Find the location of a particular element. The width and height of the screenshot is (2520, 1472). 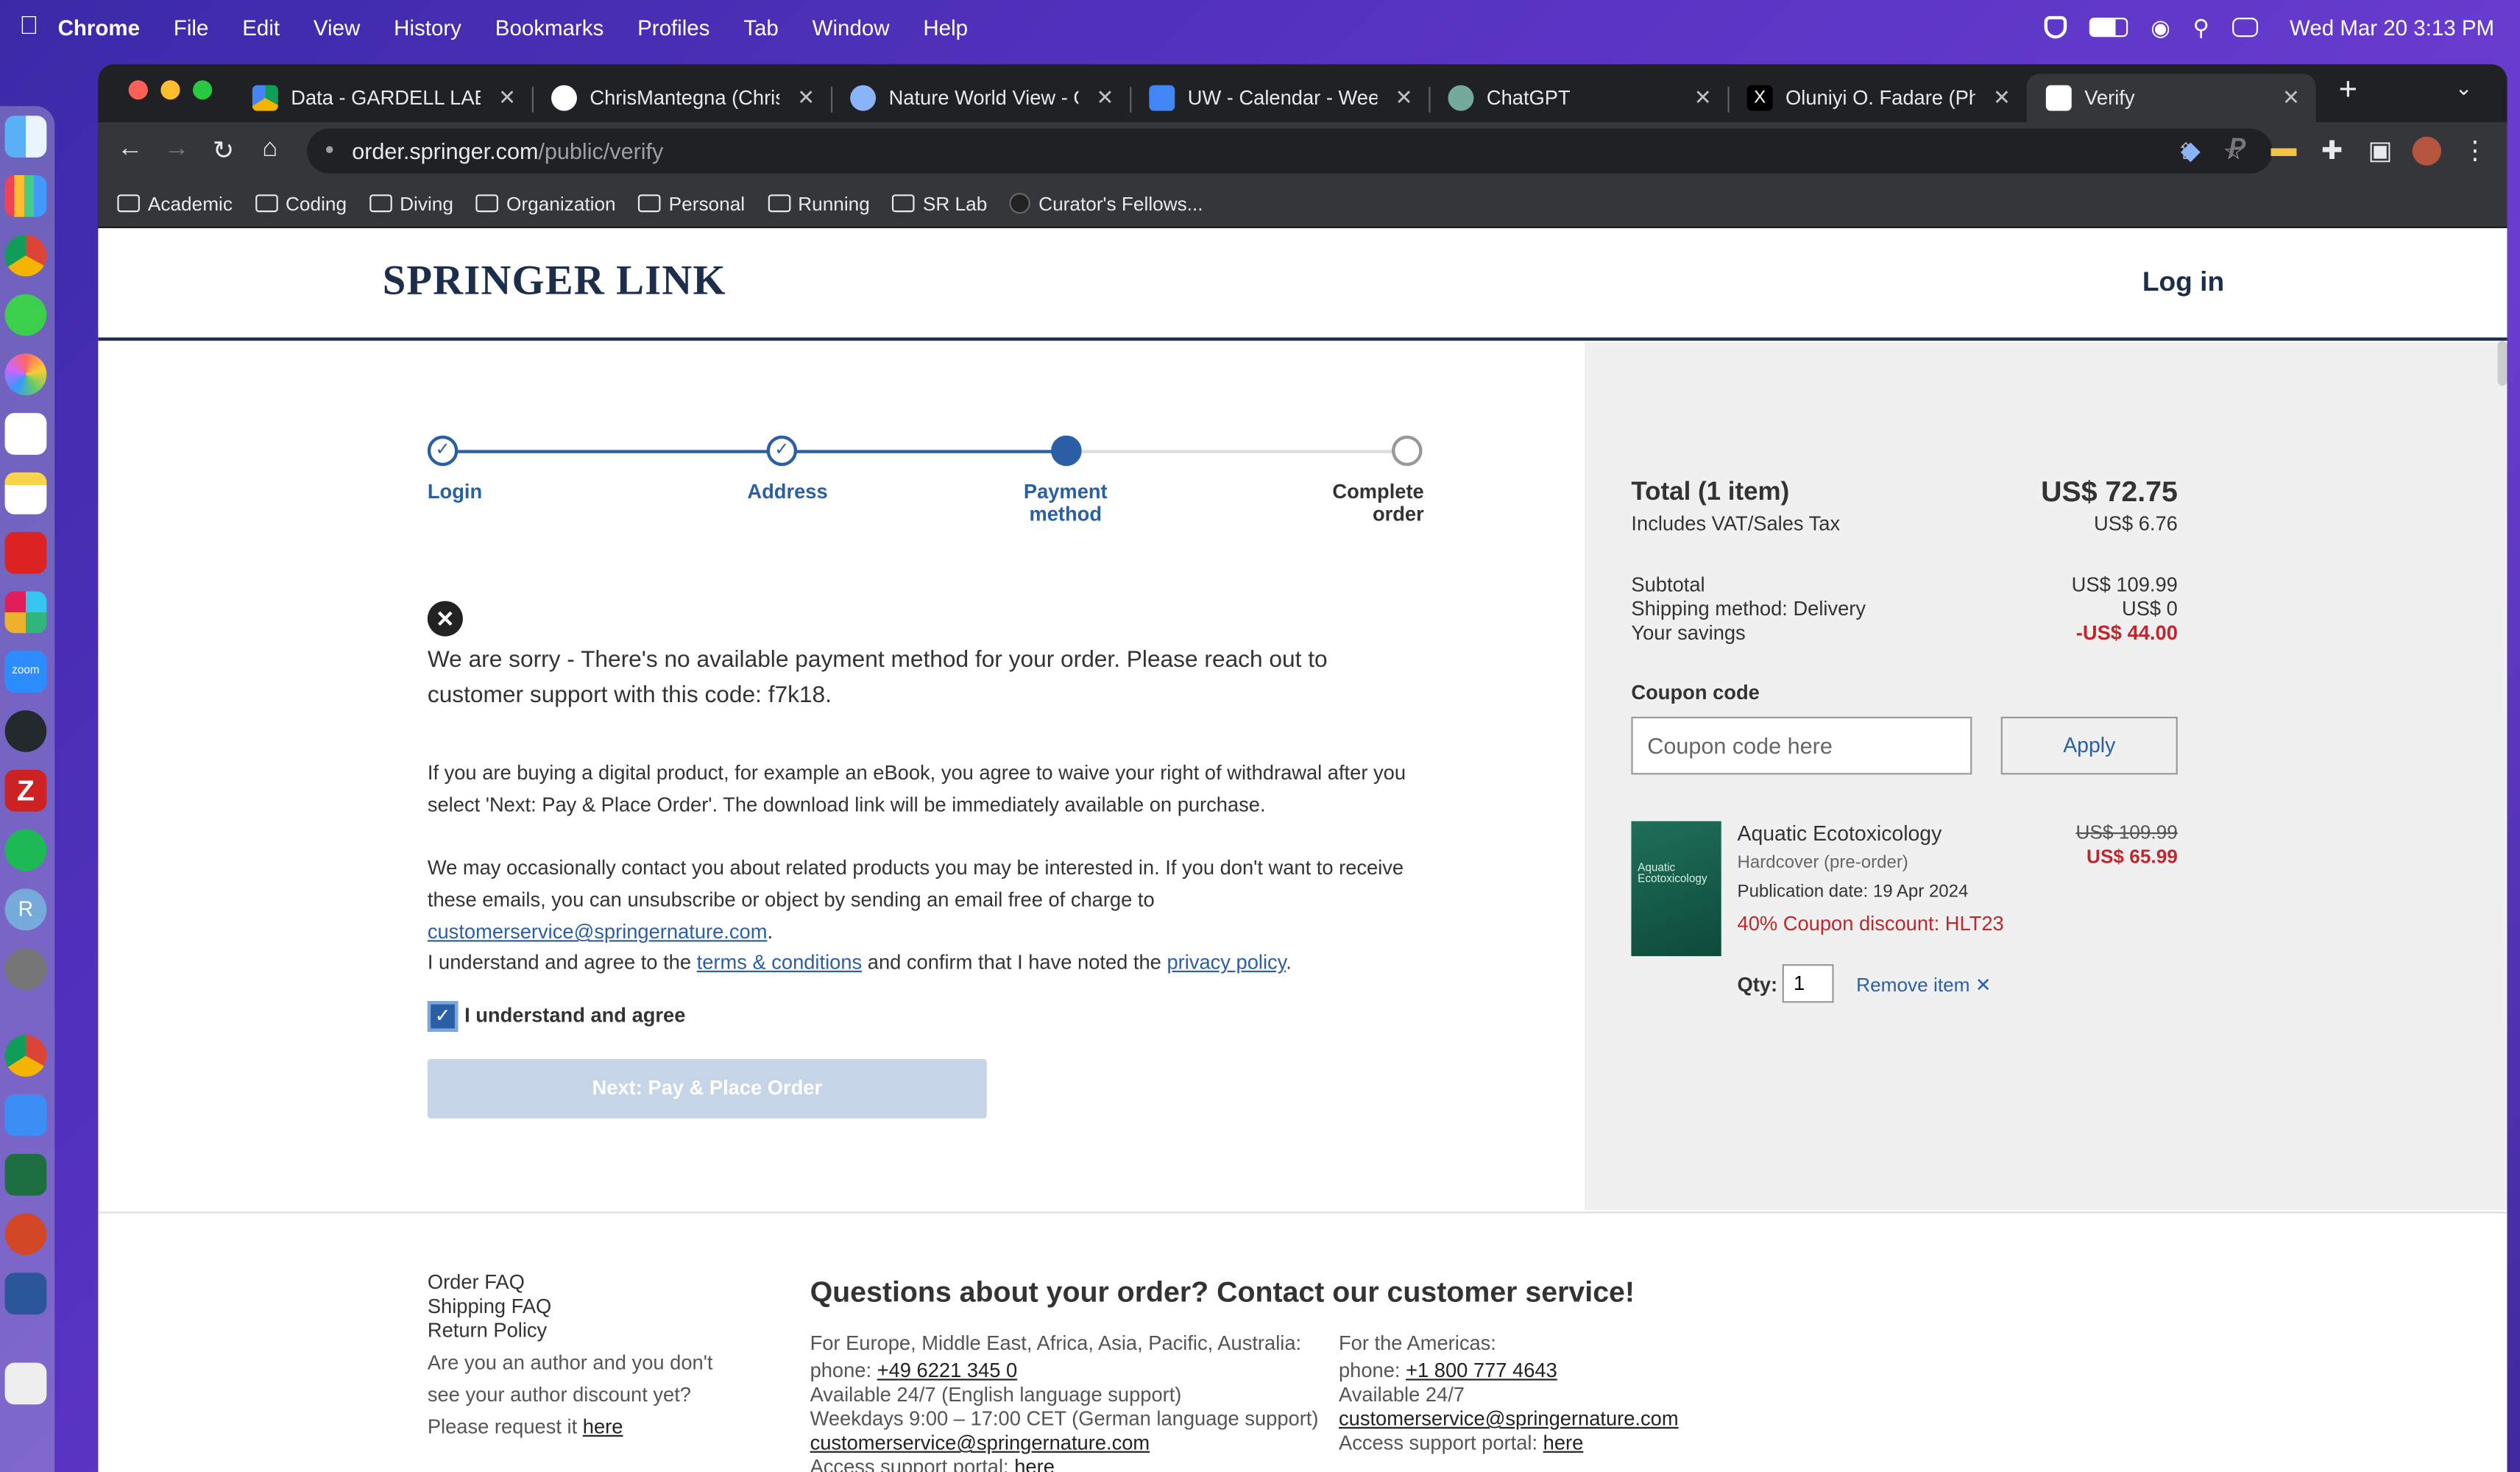

control-center-icon is located at coordinates (2245, 28).